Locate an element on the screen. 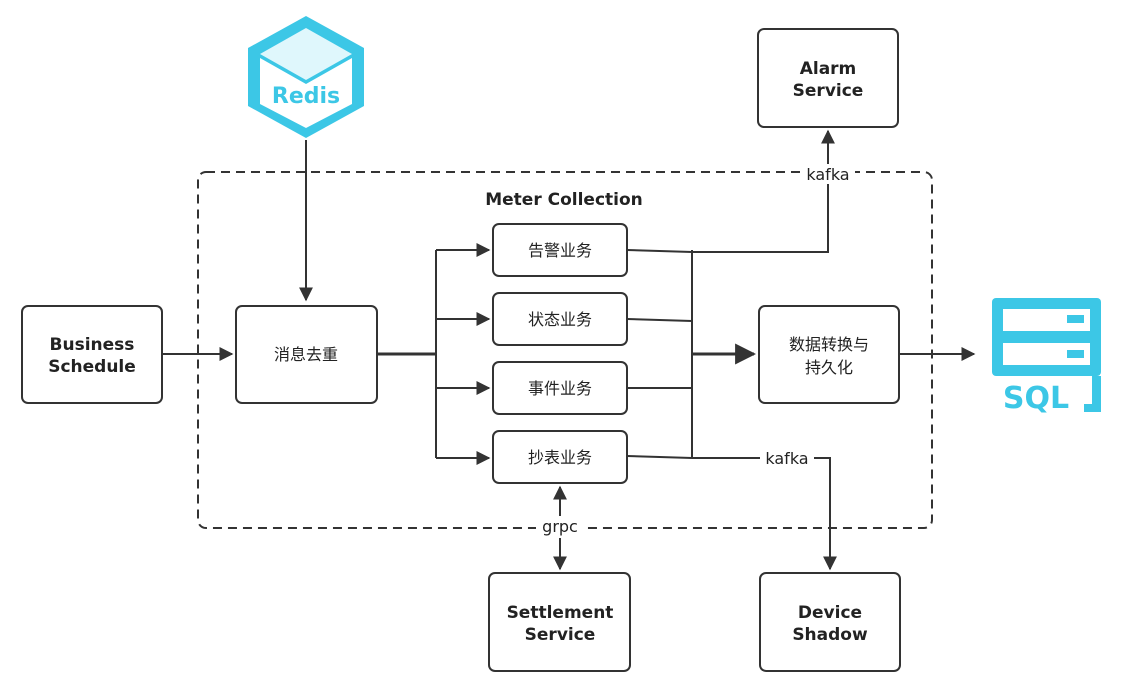 This screenshot has height=690, width=1126. edge-alarm-biz-merge is located at coordinates (659, 251).